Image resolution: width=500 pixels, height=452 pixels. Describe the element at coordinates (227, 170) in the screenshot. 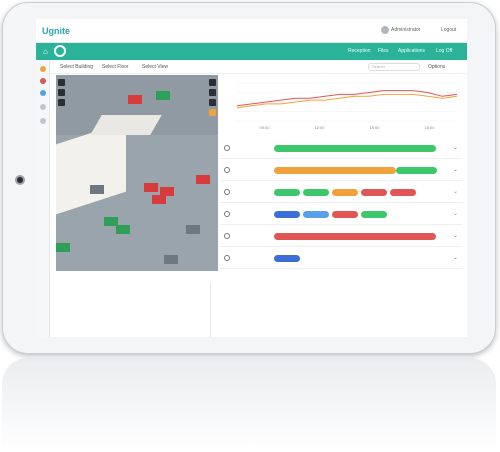

I see `thermometer-icon` at that location.